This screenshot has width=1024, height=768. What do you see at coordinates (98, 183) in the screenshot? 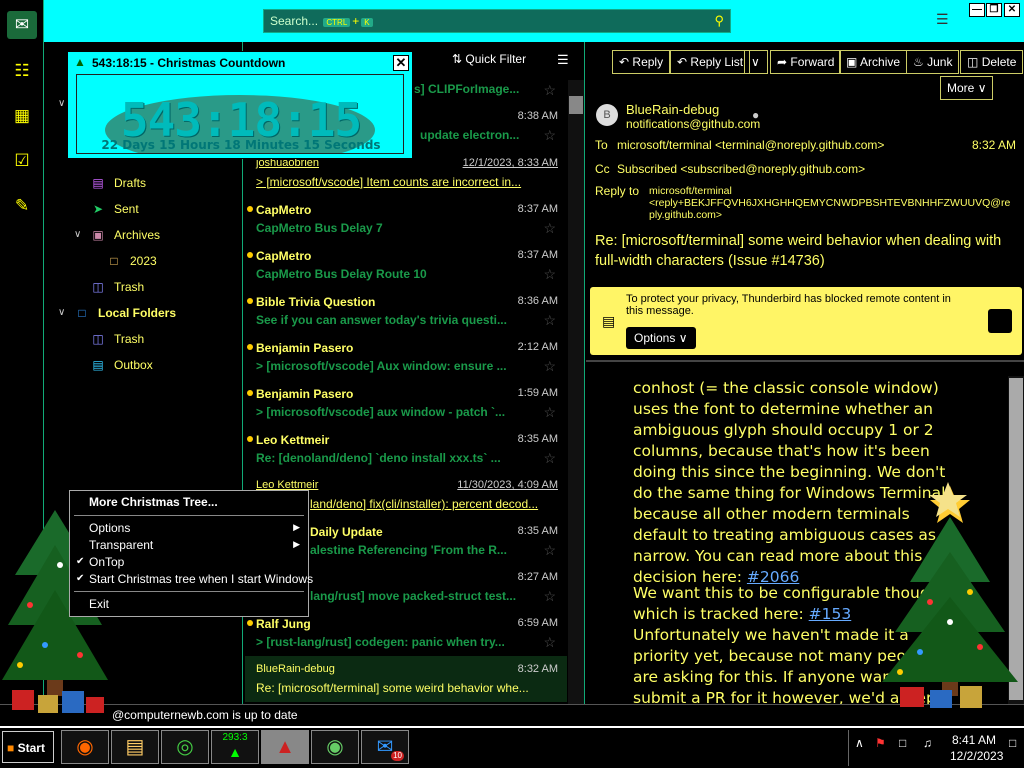
I see `drafts-icon: ▤` at bounding box center [98, 183].